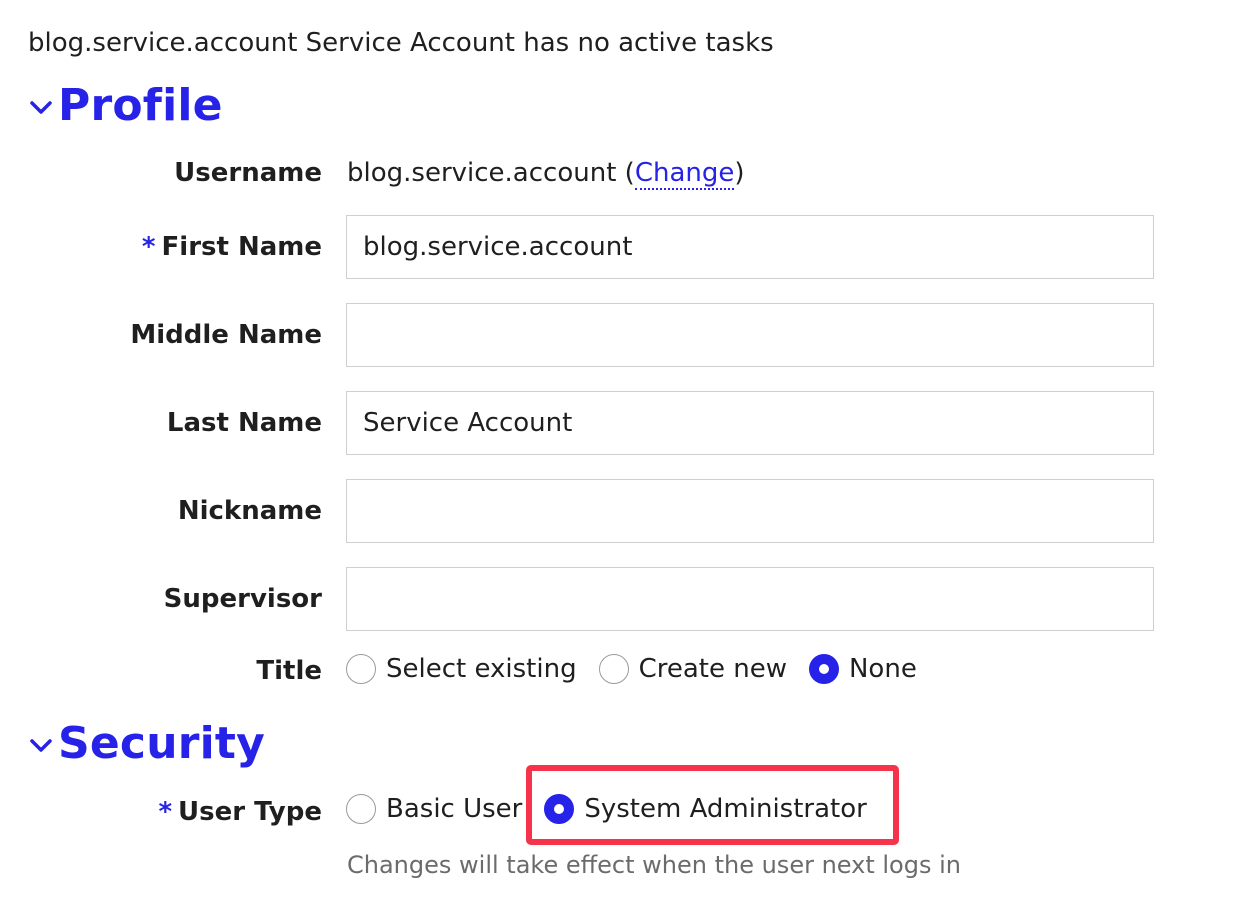 The height and width of the screenshot is (918, 1234). I want to click on user-type-radio-group: Basic User System Administrator, so click(617, 809).